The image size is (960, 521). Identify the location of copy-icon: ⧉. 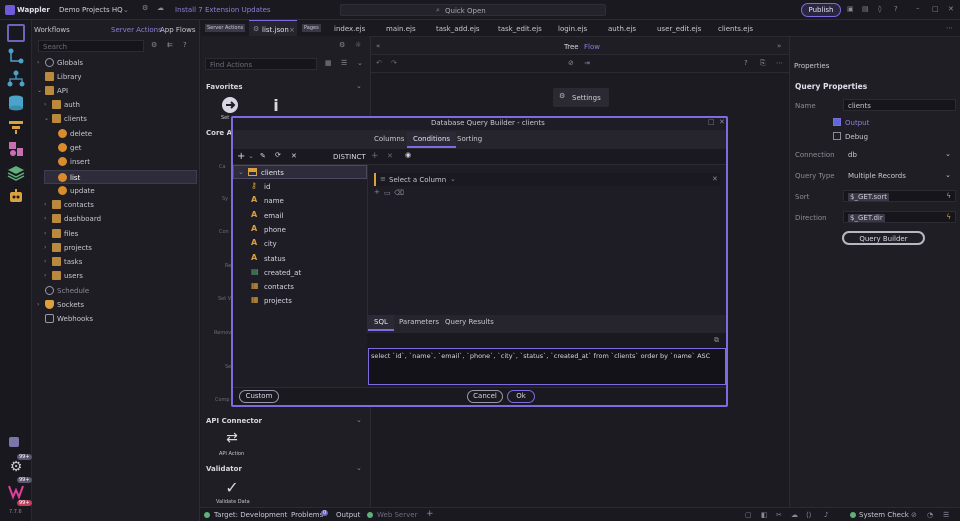
(716, 340).